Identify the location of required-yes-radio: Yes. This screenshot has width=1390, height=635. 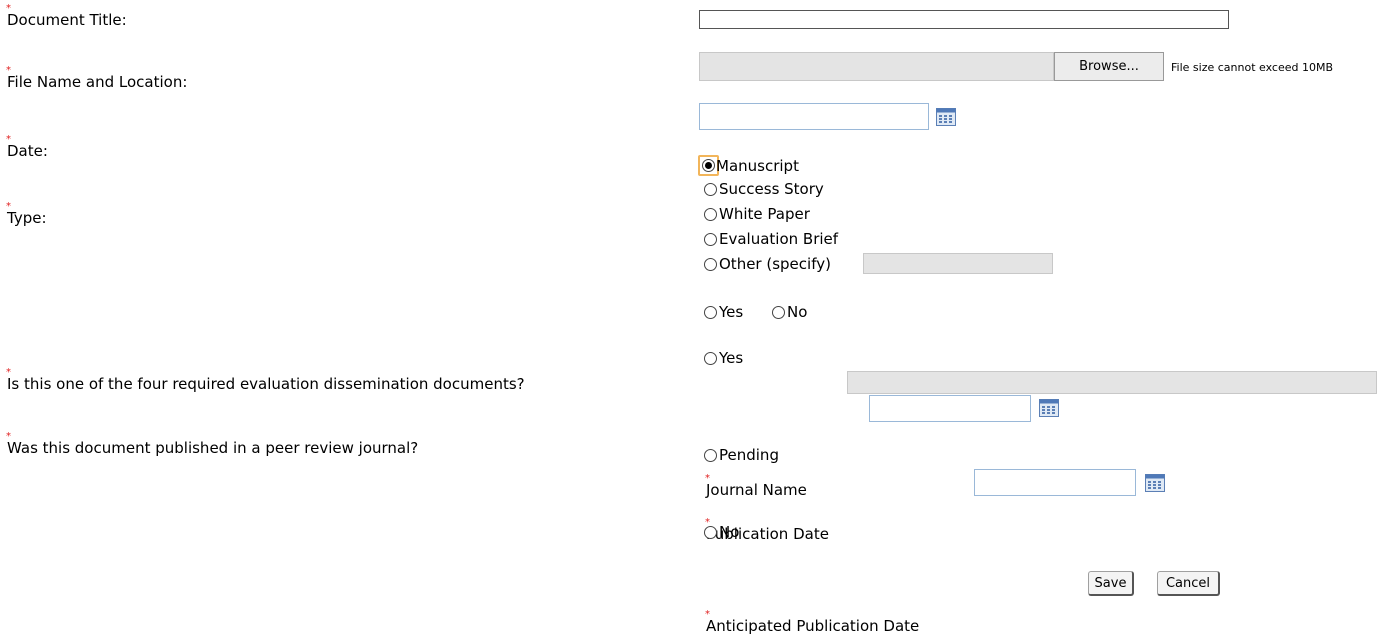
(723, 312).